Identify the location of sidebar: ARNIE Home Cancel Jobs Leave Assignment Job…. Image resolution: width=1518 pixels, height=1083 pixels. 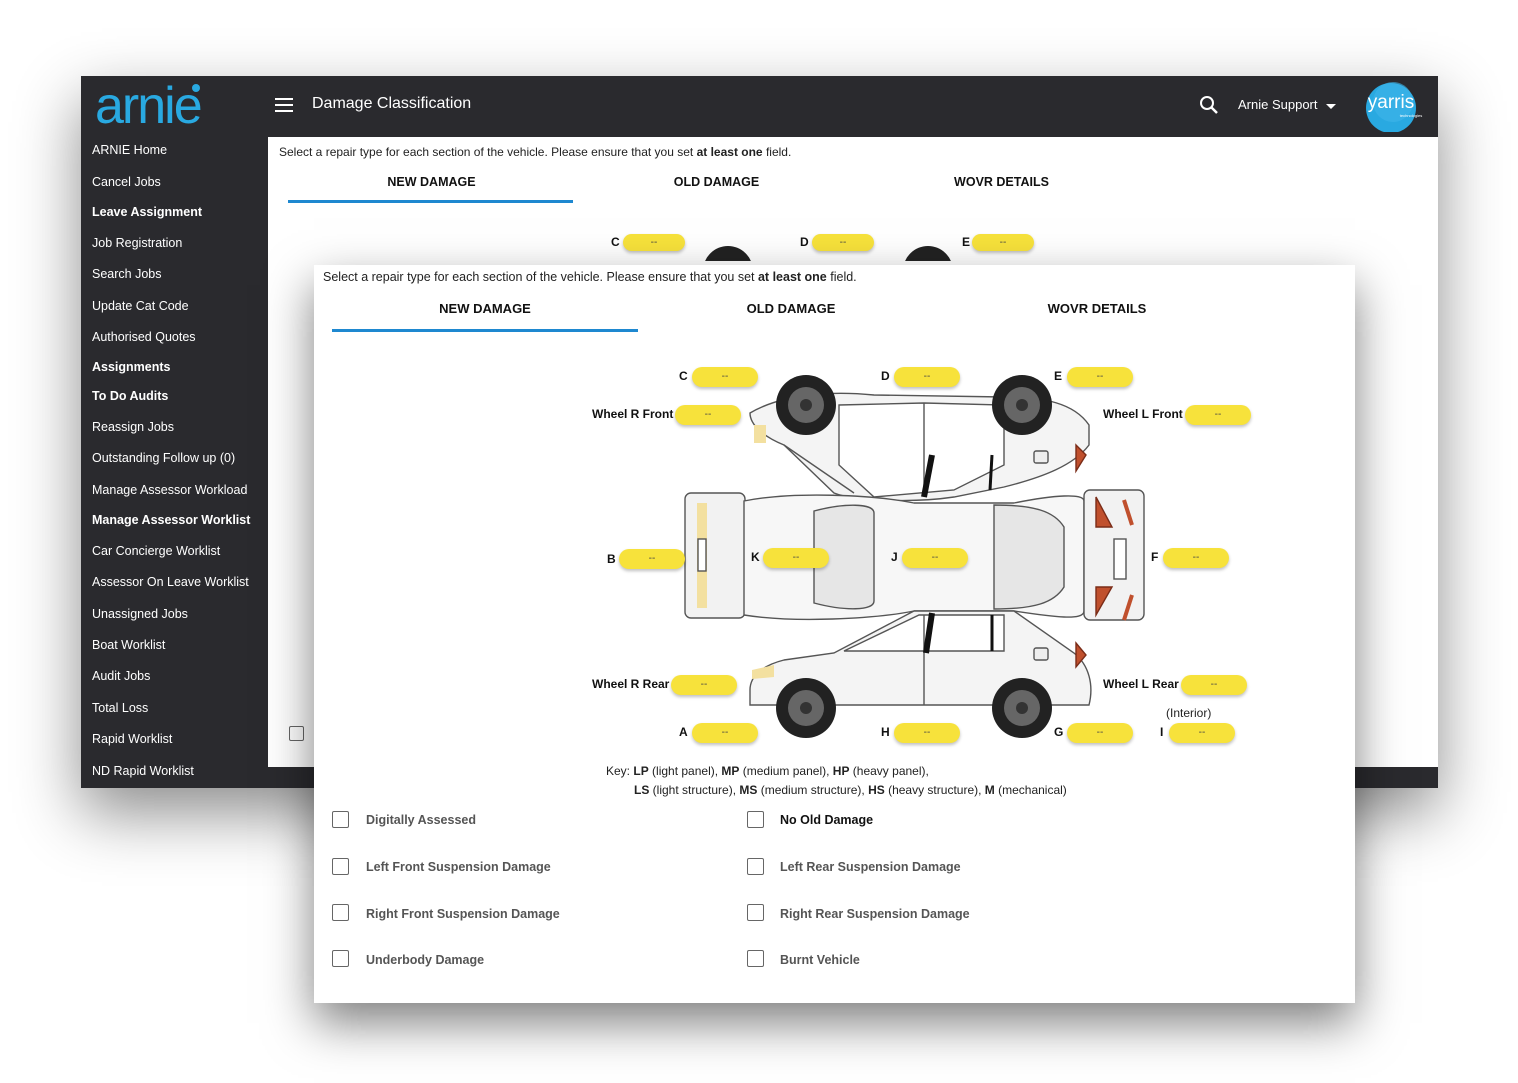
(174, 462).